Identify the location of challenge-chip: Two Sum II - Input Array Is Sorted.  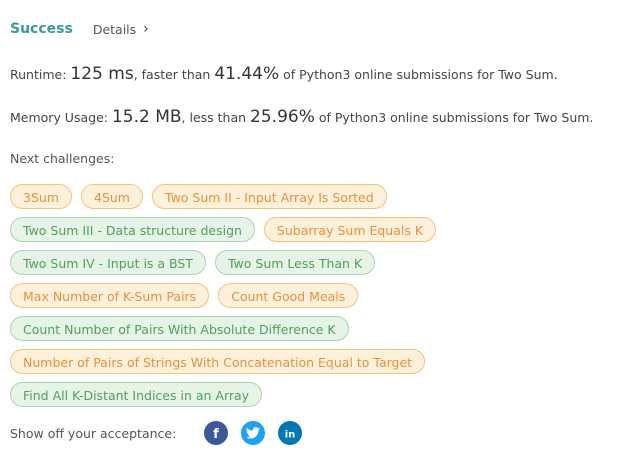
(269, 196).